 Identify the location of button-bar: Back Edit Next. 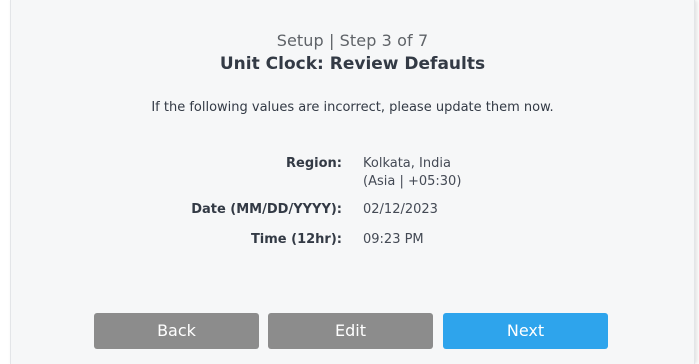
(352, 331).